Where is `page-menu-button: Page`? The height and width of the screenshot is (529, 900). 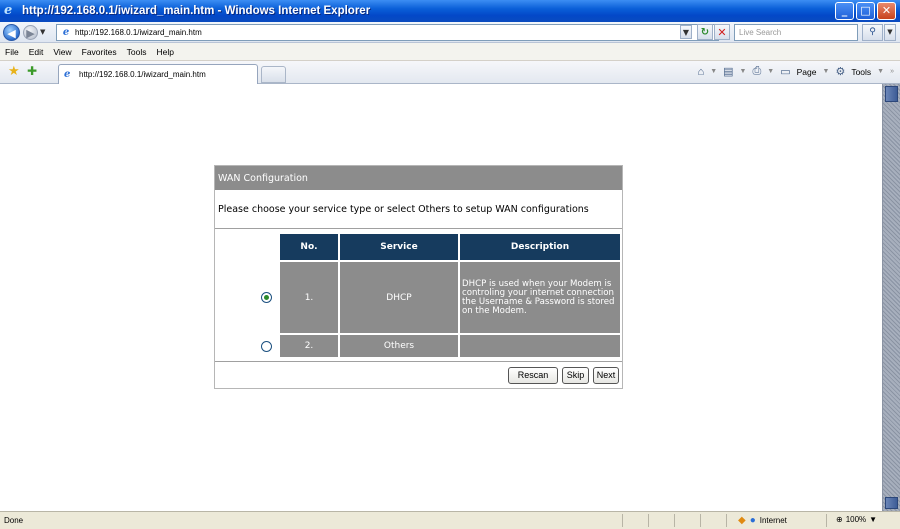 page-menu-button: Page is located at coordinates (807, 72).